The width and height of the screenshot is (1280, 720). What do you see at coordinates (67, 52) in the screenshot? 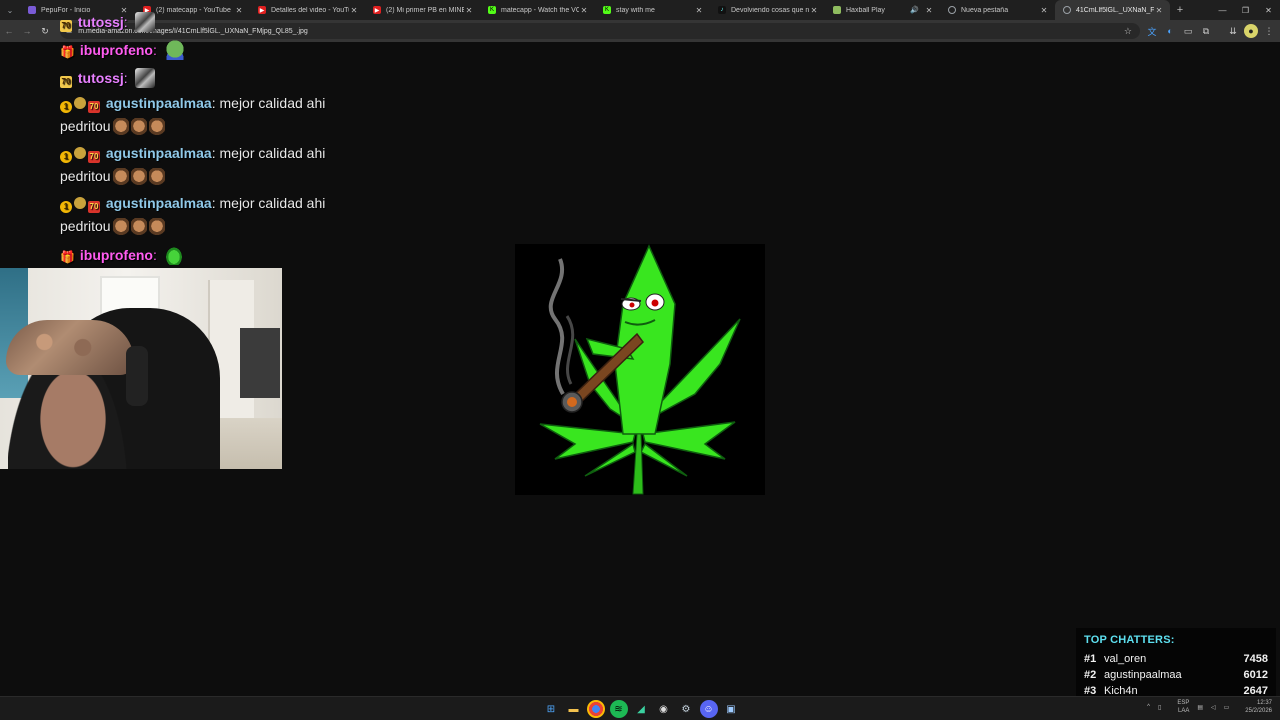
I see `gift-badge-icon: 🎁` at bounding box center [67, 52].